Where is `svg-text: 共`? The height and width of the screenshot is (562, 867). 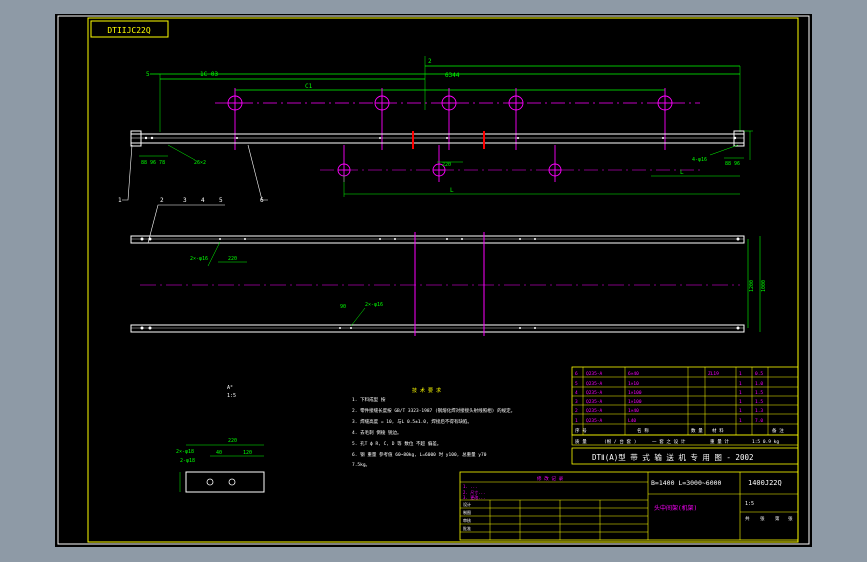
svg-text: 共 is located at coordinates (747, 518).